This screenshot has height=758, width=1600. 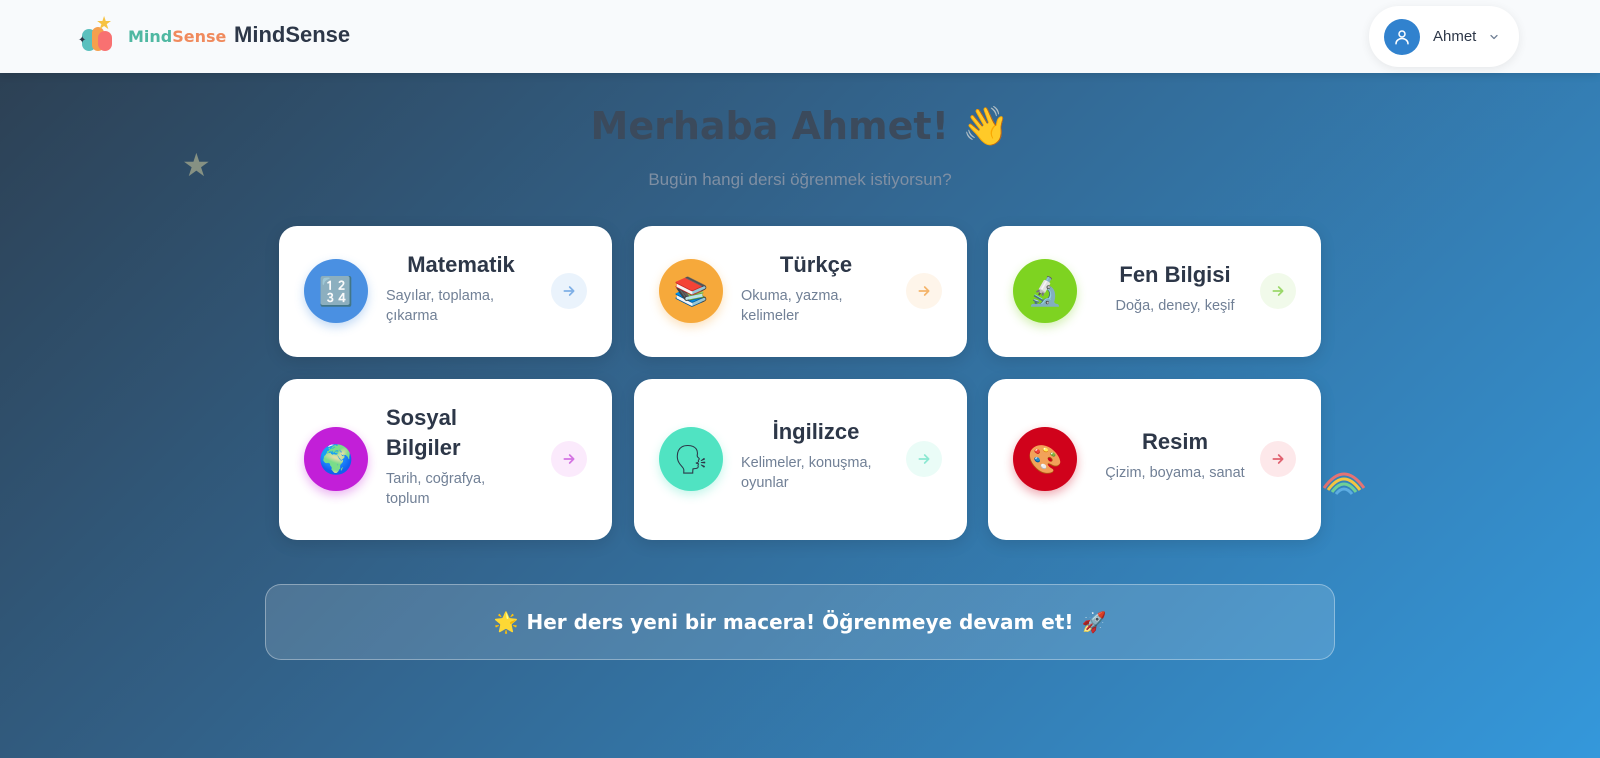 I want to click on subject-description: Kelimeler, konuşma, oyunlar, so click(x=806, y=473).